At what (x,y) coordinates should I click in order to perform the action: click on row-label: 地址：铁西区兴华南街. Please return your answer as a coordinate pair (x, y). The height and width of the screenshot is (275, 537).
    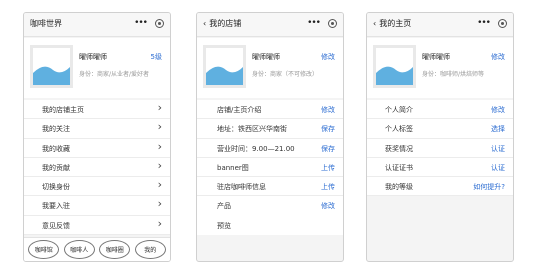
    Looking at the image, I should click on (252, 129).